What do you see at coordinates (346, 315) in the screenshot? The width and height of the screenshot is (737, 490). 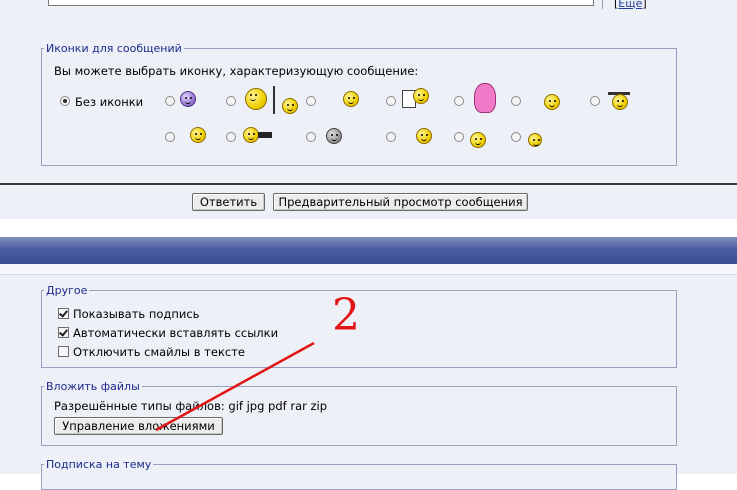 I see `annotation-number: 2` at bounding box center [346, 315].